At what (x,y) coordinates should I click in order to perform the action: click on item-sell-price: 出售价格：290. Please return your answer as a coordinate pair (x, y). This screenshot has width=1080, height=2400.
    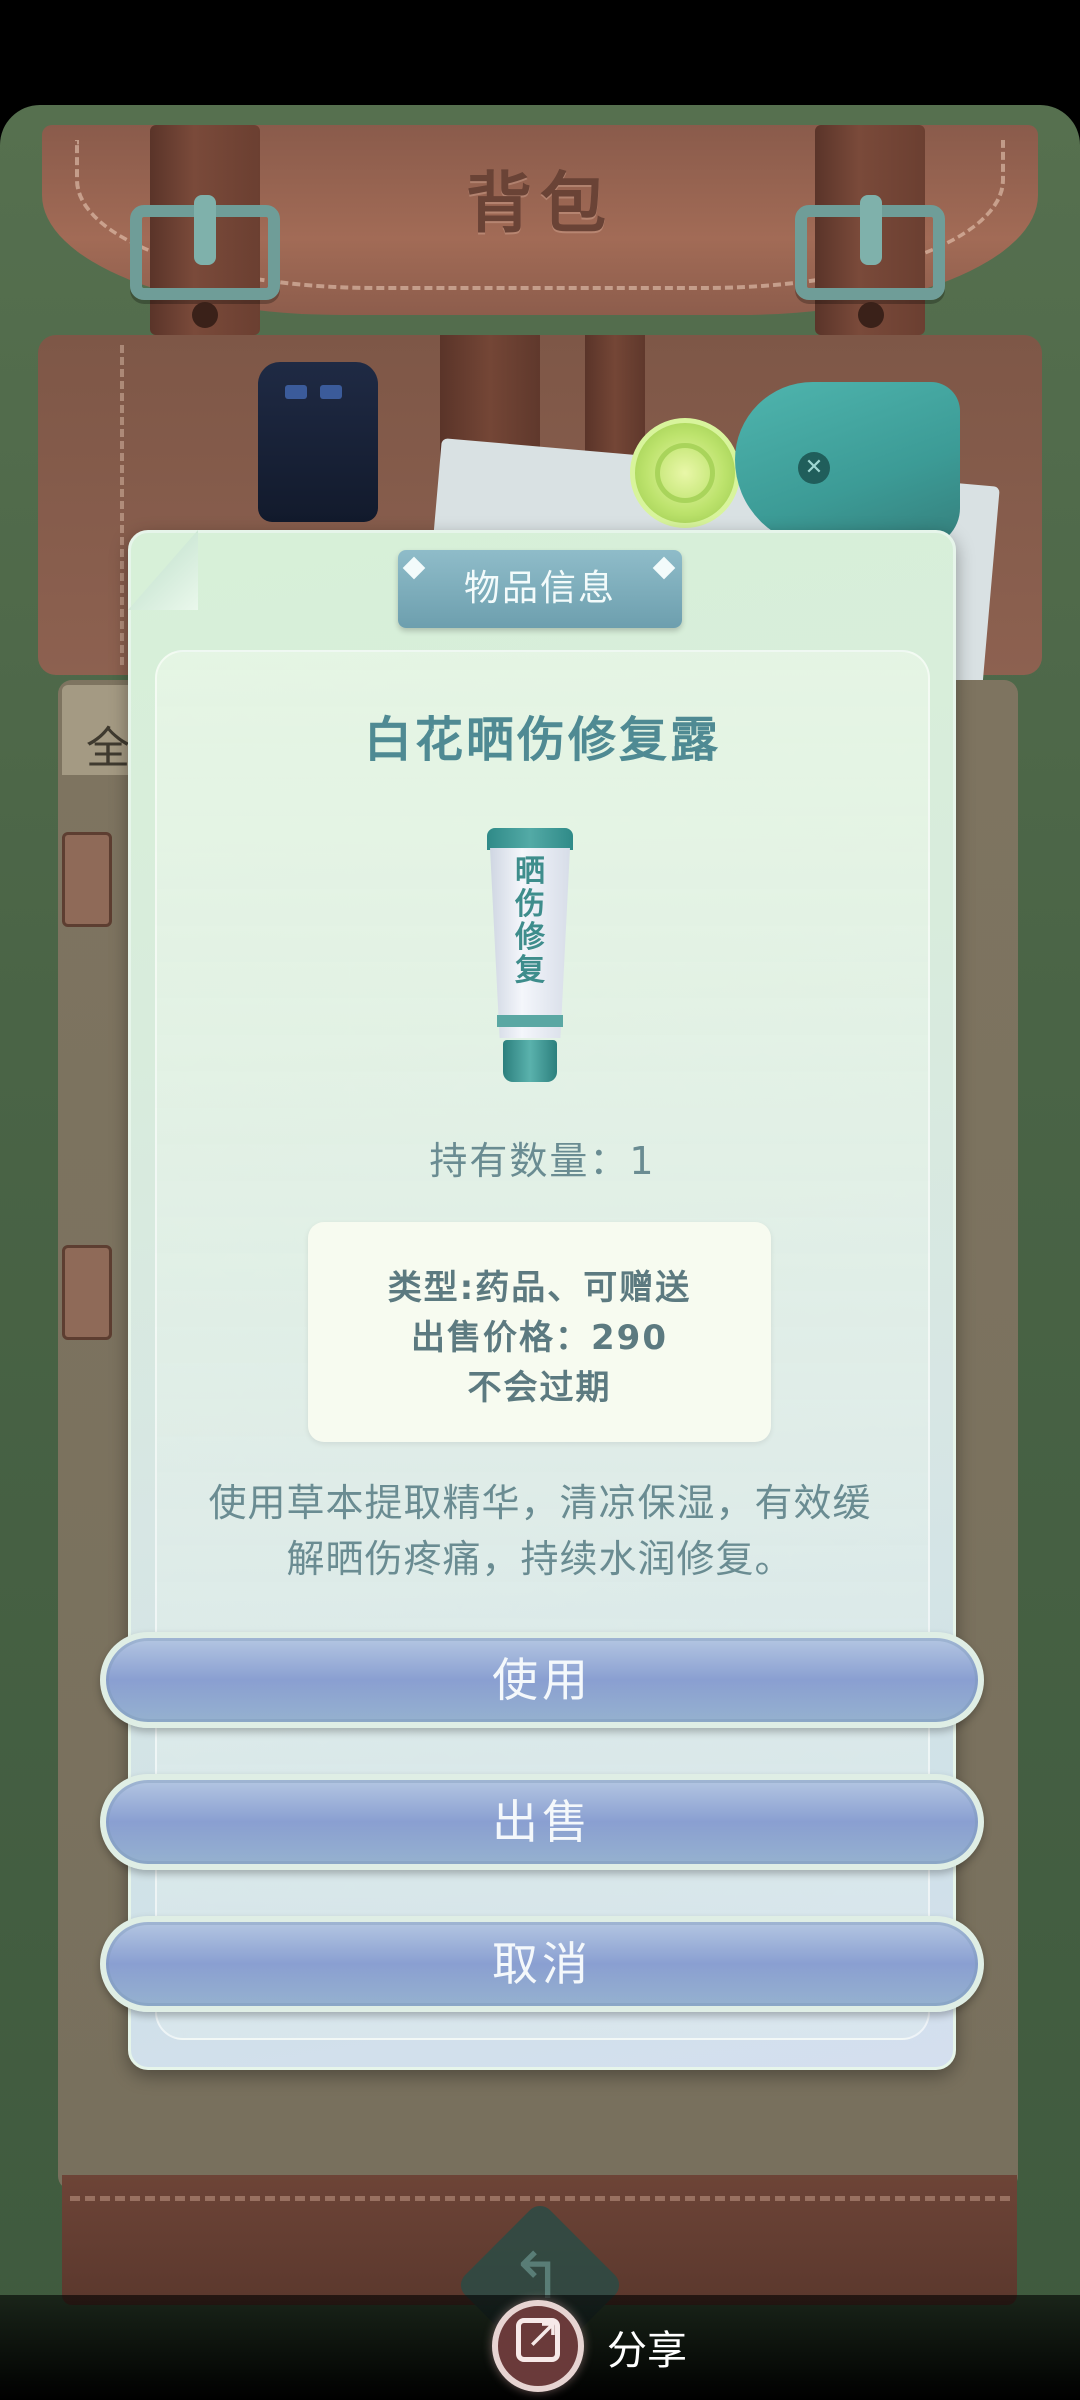
    Looking at the image, I should click on (539, 1338).